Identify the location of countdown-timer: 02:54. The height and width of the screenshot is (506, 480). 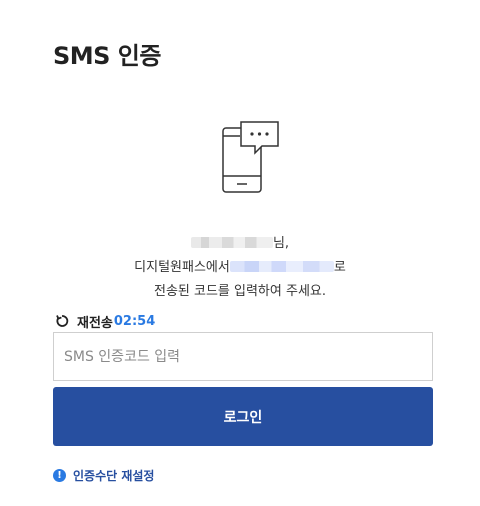
(134, 321).